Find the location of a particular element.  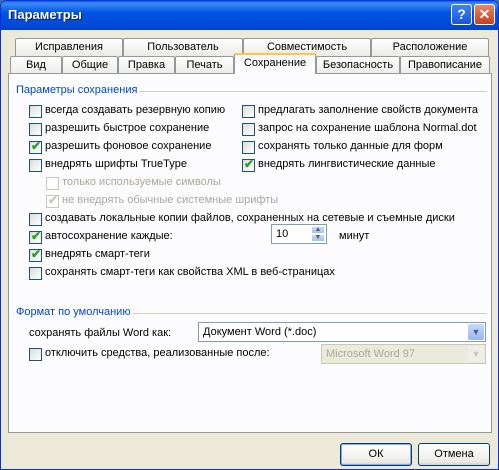

ok-button: ОК is located at coordinates (376, 454).